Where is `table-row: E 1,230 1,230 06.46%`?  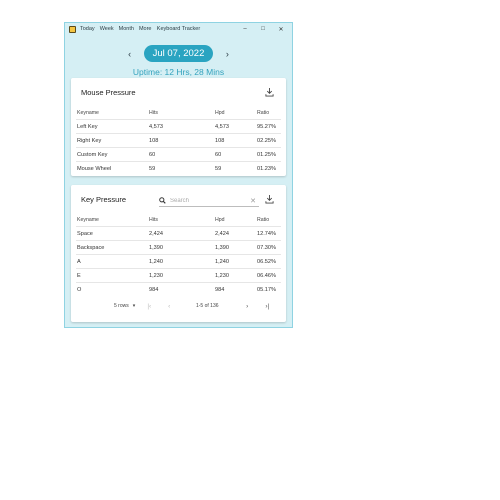
table-row: E 1,230 1,230 06.46% is located at coordinates (178, 276).